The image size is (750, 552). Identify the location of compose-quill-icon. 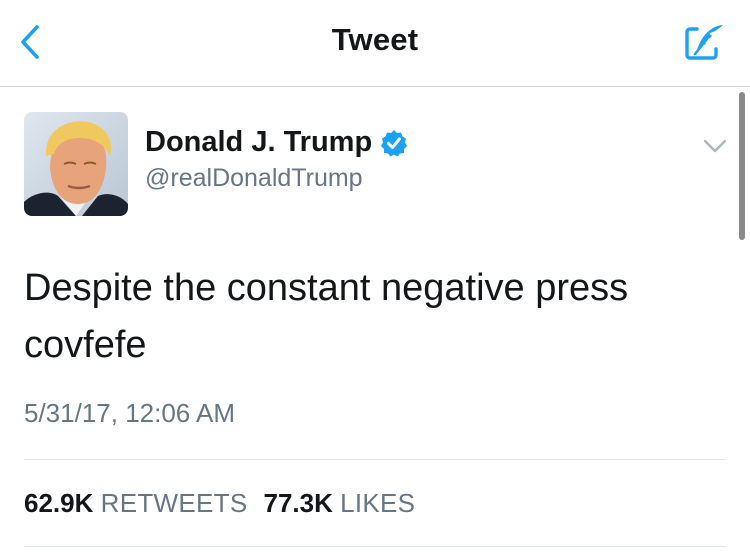
(704, 42).